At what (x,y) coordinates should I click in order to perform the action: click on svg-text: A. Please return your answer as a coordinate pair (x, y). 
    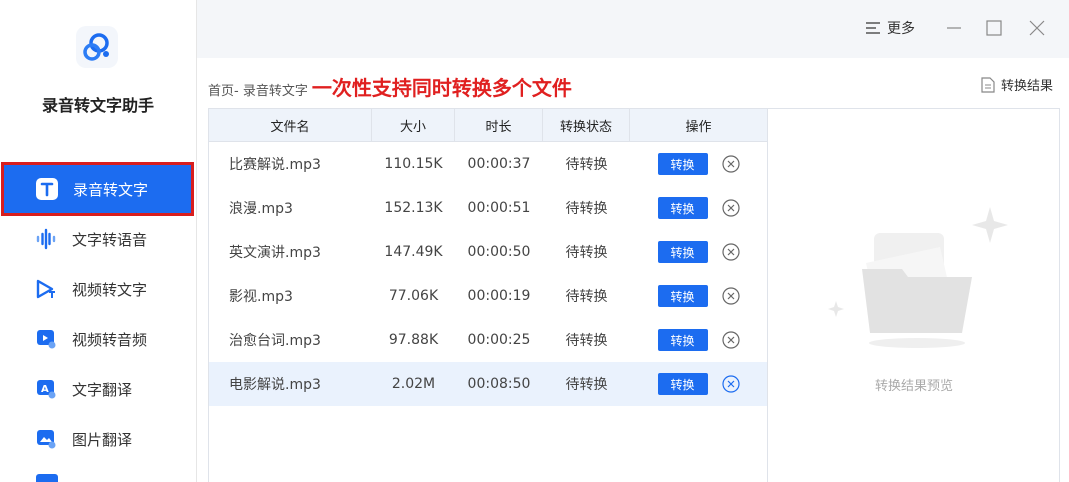
    Looking at the image, I should click on (45, 389).